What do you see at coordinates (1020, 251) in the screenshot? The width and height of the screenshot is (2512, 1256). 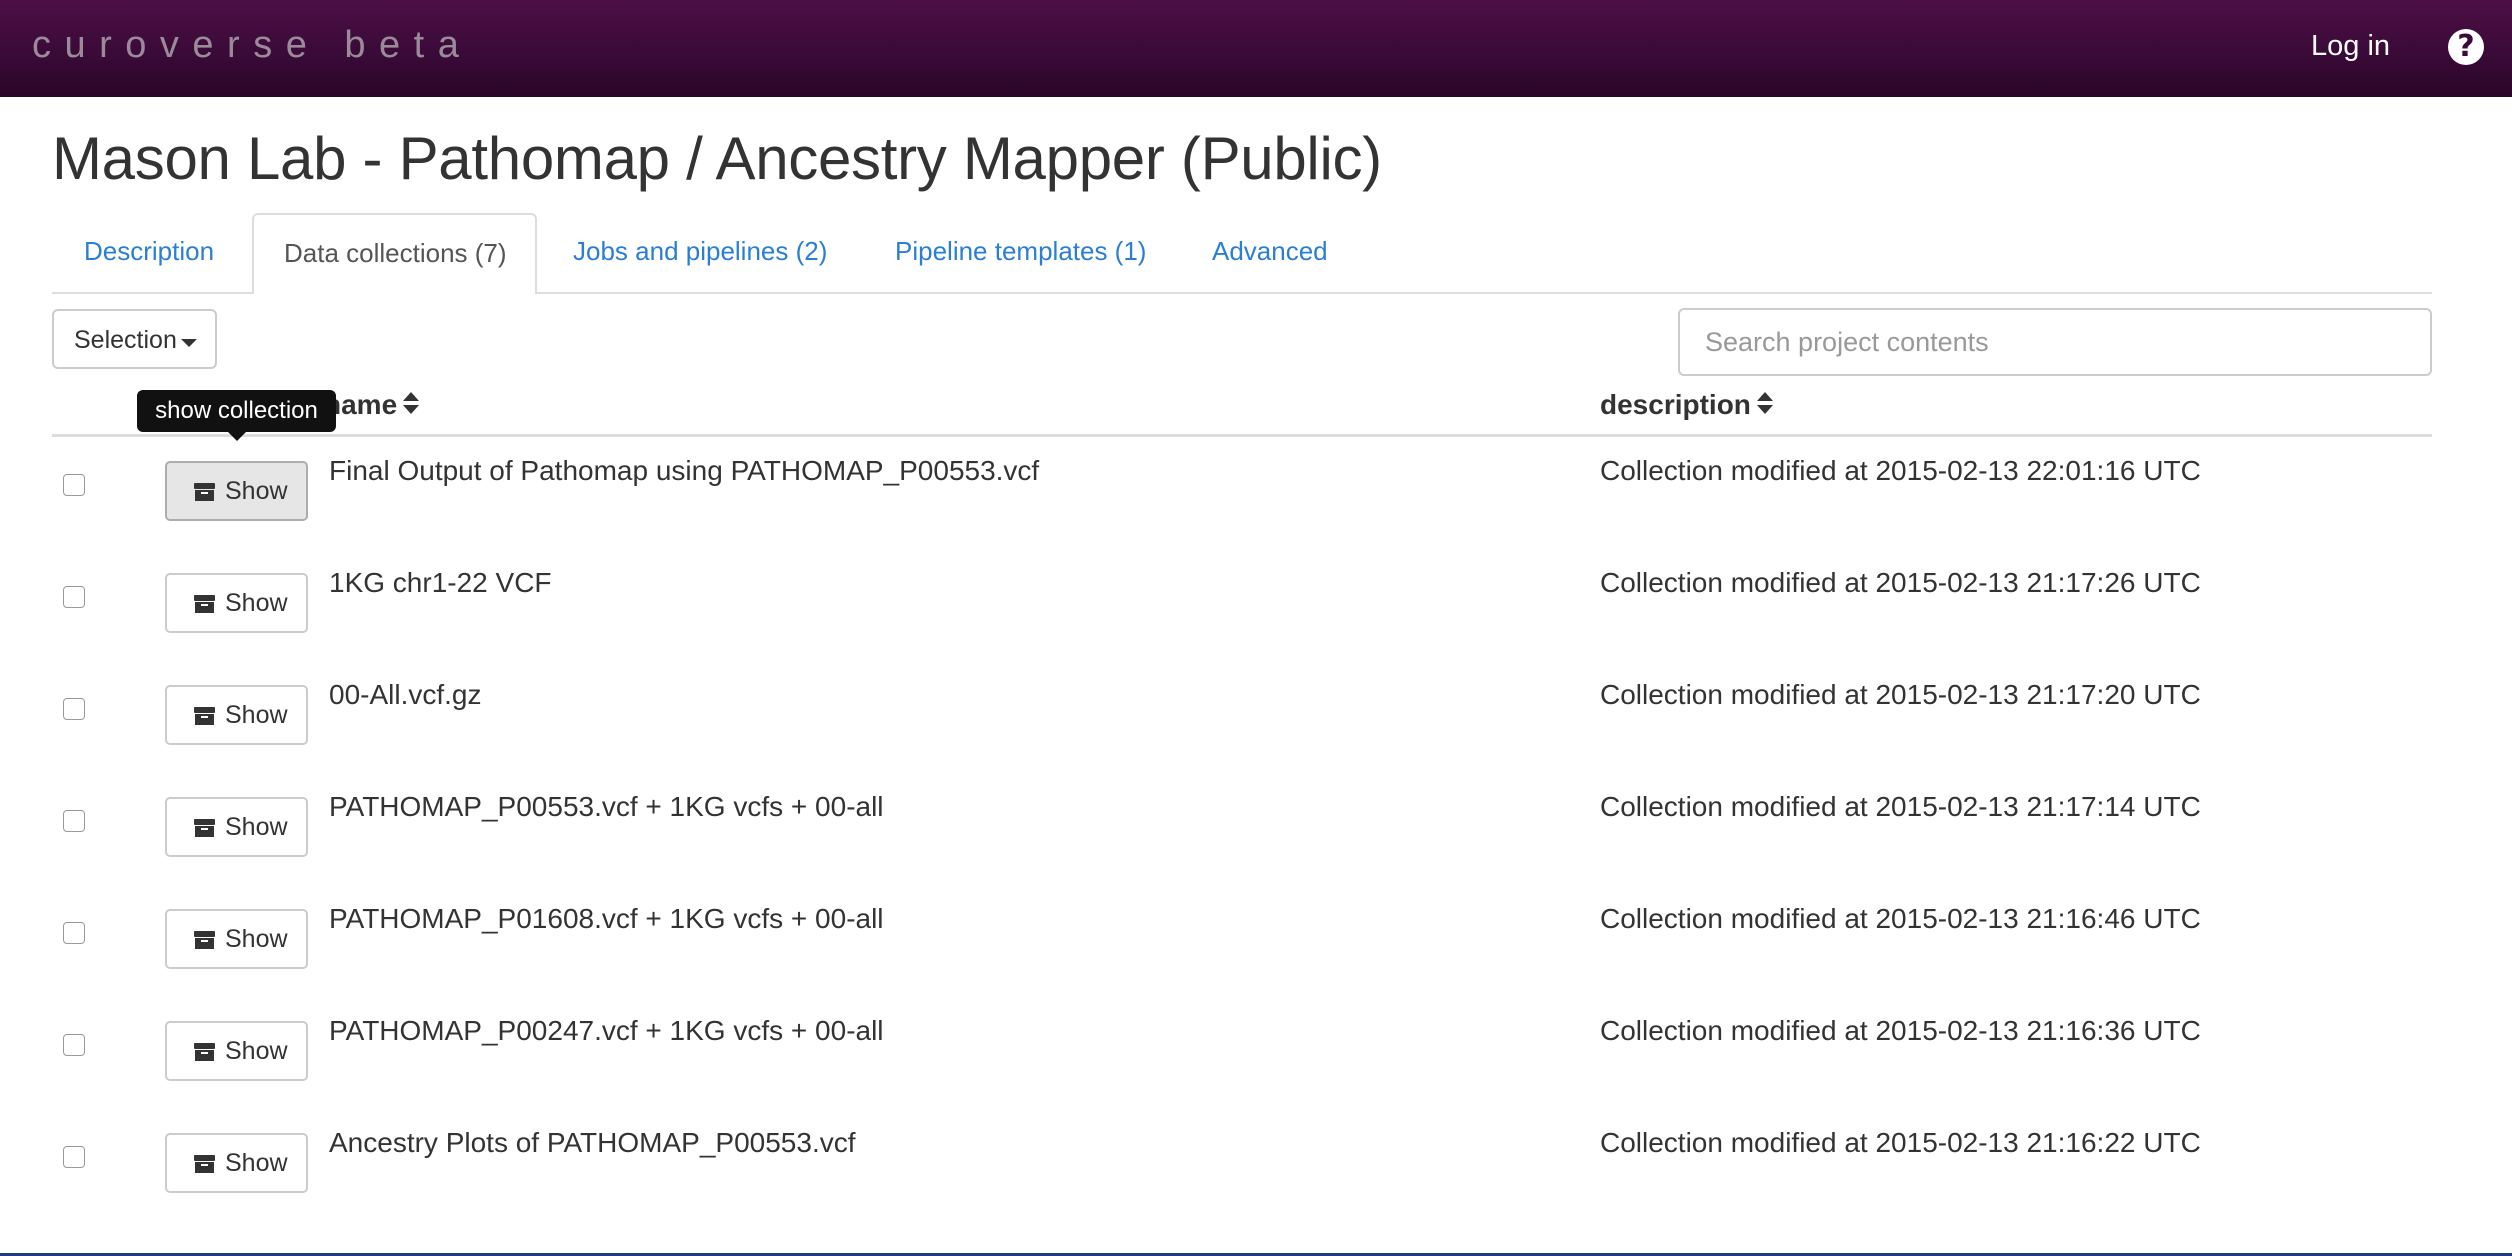 I see `tab-pipeline-templates: Pipeline templates (1)` at bounding box center [1020, 251].